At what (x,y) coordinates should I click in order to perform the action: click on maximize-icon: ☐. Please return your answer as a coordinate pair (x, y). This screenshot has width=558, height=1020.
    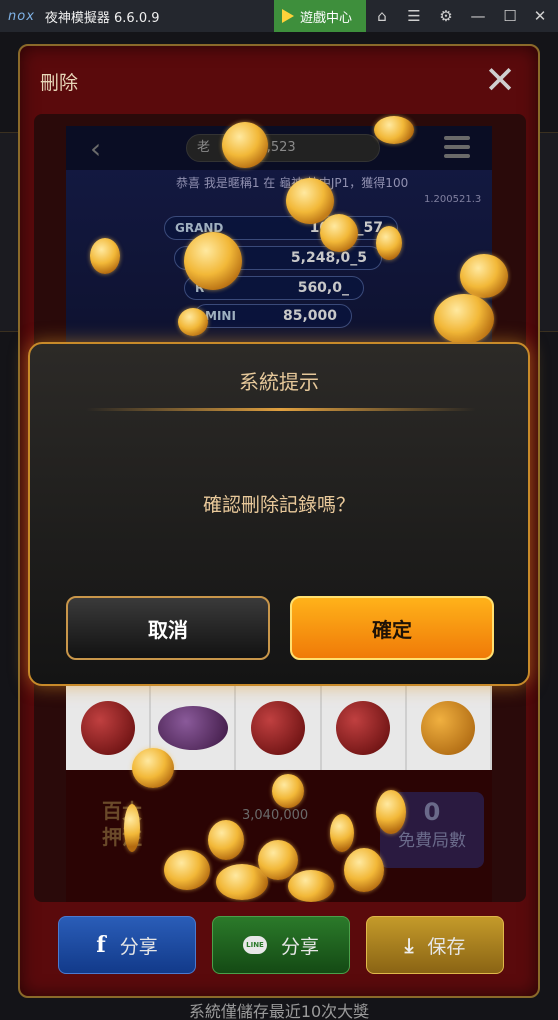
    Looking at the image, I should click on (510, 16).